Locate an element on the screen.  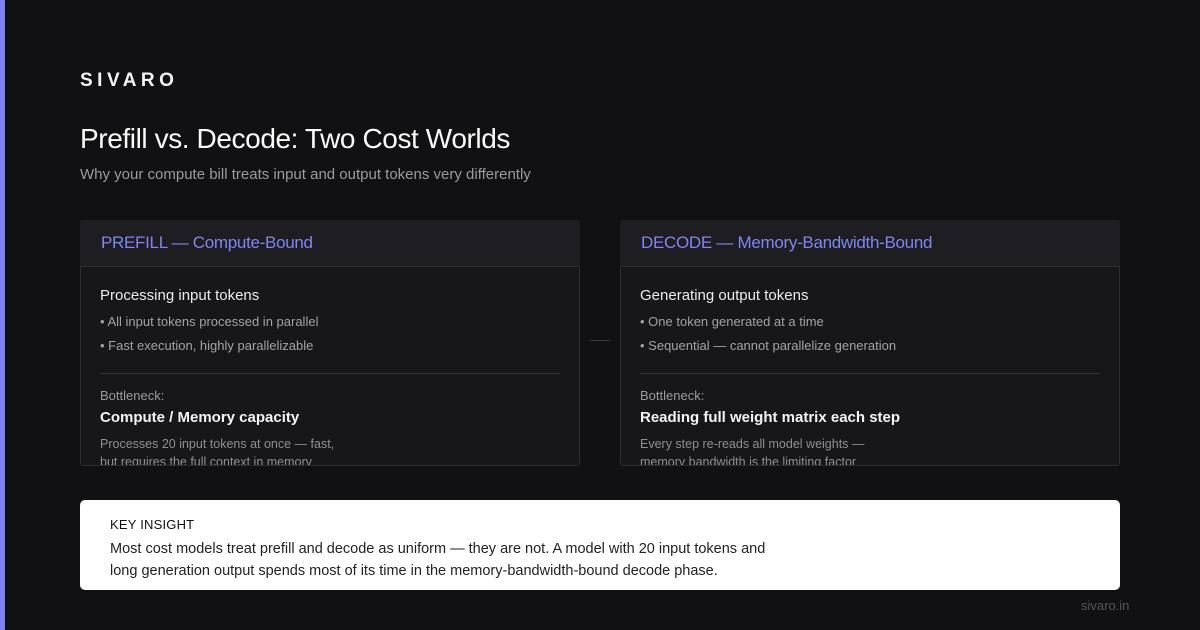
prefill-note-line: but requires the full context in memory is located at coordinates (206, 460).